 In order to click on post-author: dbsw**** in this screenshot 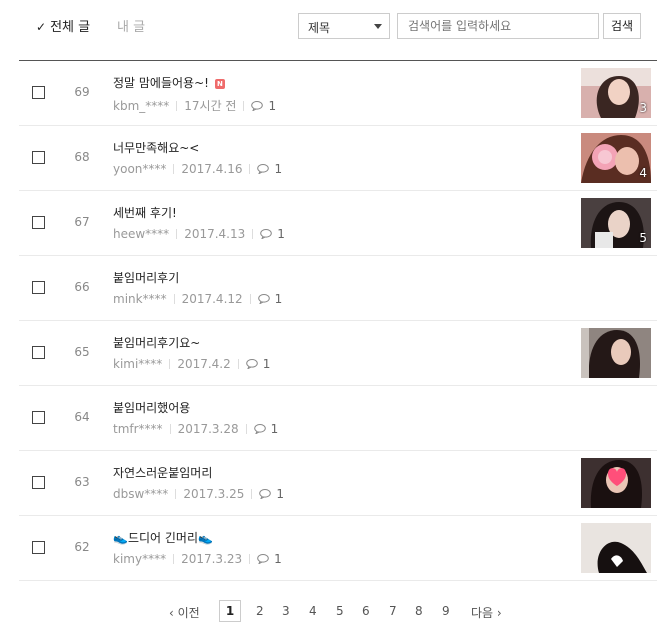, I will do `click(141, 494)`.